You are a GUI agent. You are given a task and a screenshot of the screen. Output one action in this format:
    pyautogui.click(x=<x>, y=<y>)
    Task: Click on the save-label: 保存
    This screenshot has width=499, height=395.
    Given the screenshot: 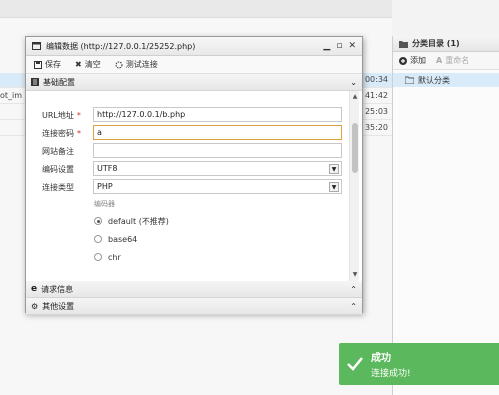 What is the action you would take?
    pyautogui.click(x=53, y=64)
    